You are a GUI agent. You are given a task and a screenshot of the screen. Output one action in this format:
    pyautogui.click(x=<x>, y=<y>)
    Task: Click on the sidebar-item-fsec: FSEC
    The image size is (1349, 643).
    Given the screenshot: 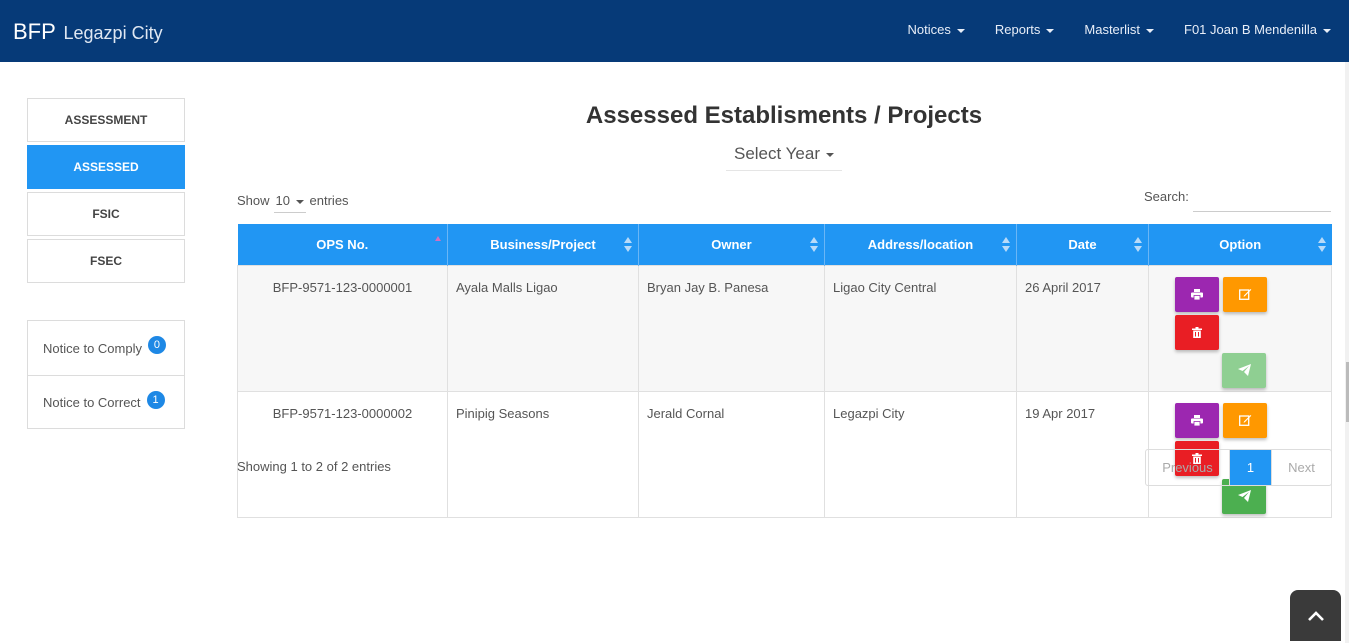 What is the action you would take?
    pyautogui.click(x=106, y=261)
    